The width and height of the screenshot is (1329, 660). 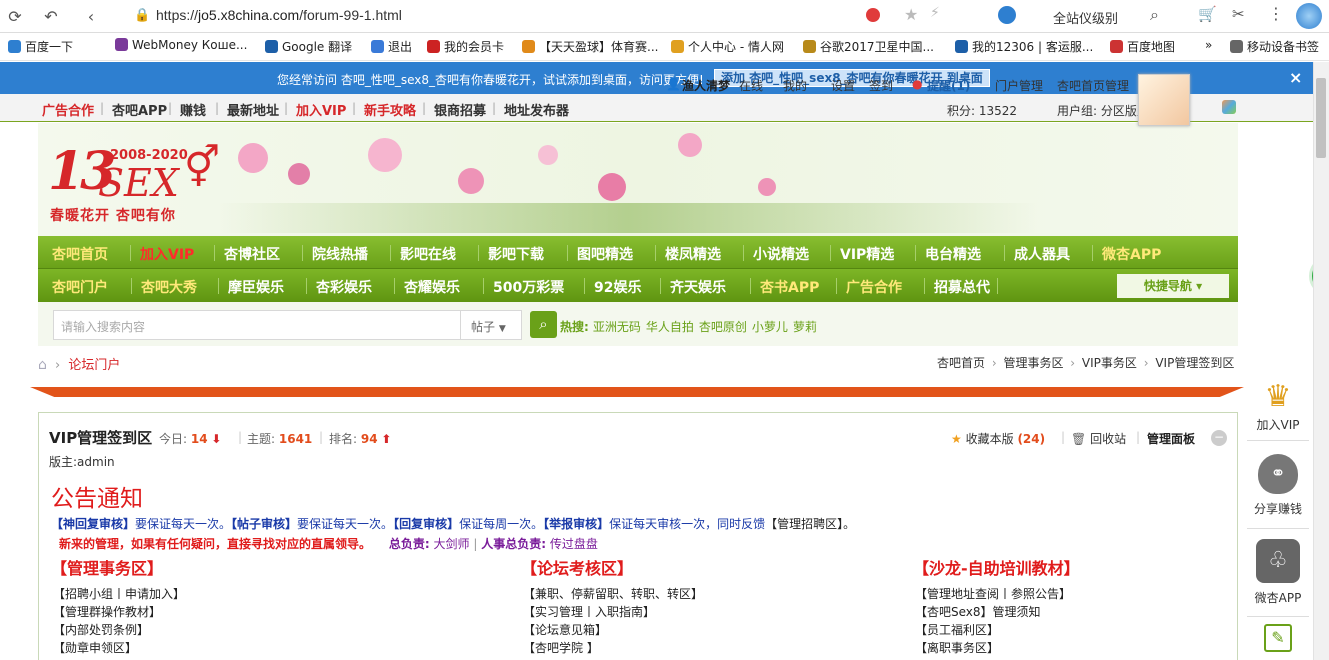 I want to click on announcement-link: 【杏吧学院 】, so click(x=561, y=647).